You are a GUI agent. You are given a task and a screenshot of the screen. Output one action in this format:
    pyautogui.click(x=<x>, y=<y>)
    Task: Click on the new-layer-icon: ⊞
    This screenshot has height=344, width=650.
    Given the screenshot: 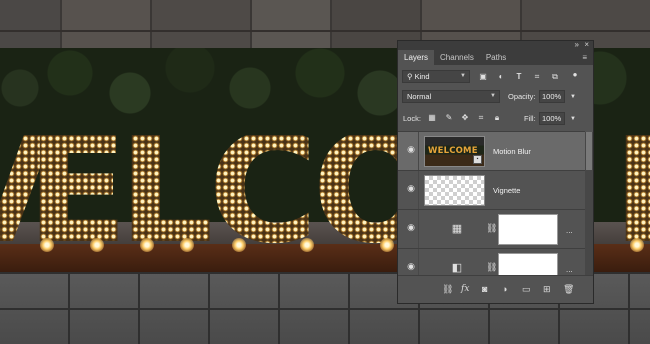 What is the action you would take?
    pyautogui.click(x=547, y=289)
    